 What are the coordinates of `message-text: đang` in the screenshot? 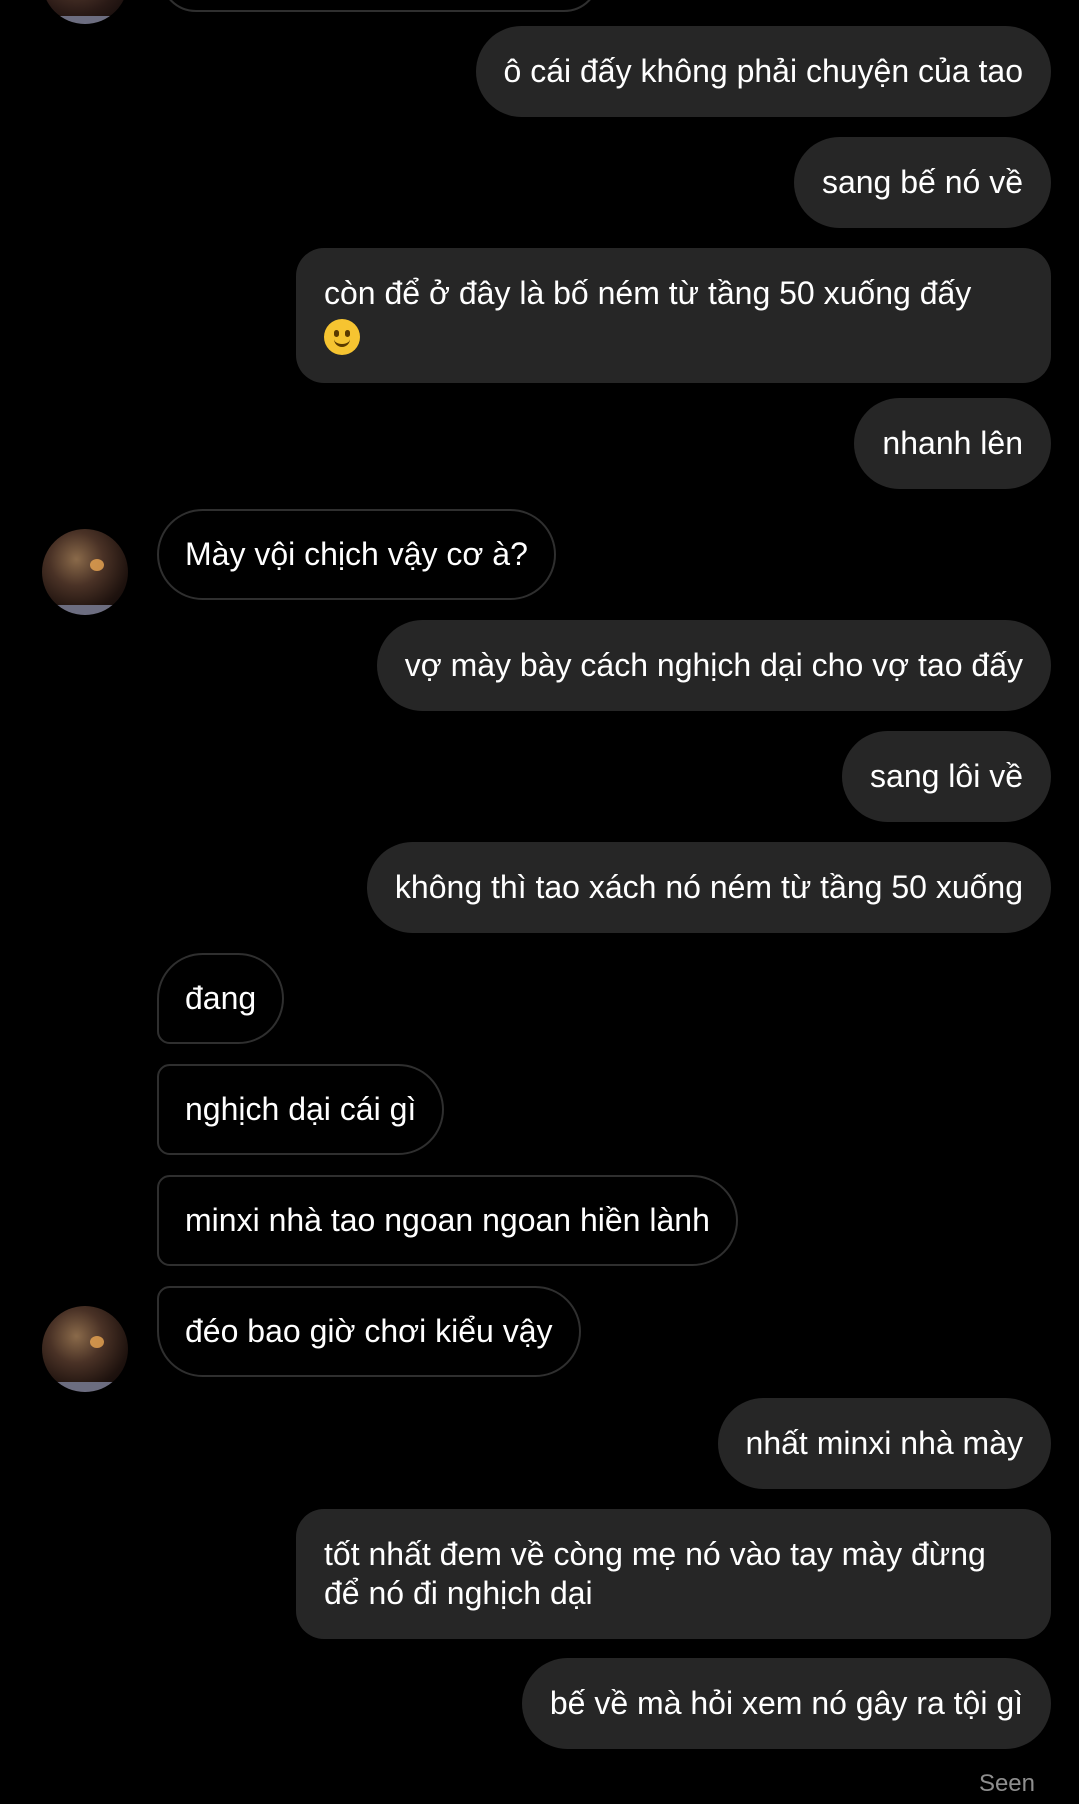 It's located at (221, 998).